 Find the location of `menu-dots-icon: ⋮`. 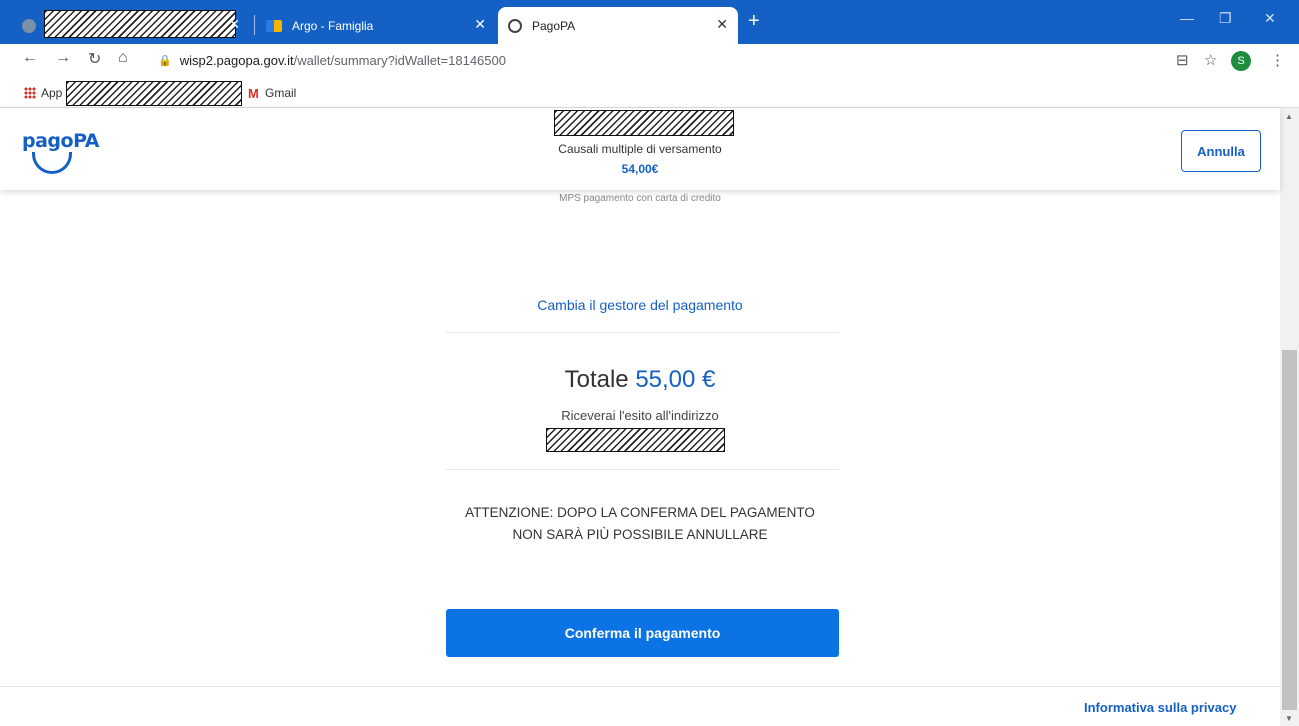

menu-dots-icon: ⋮ is located at coordinates (1277, 60).